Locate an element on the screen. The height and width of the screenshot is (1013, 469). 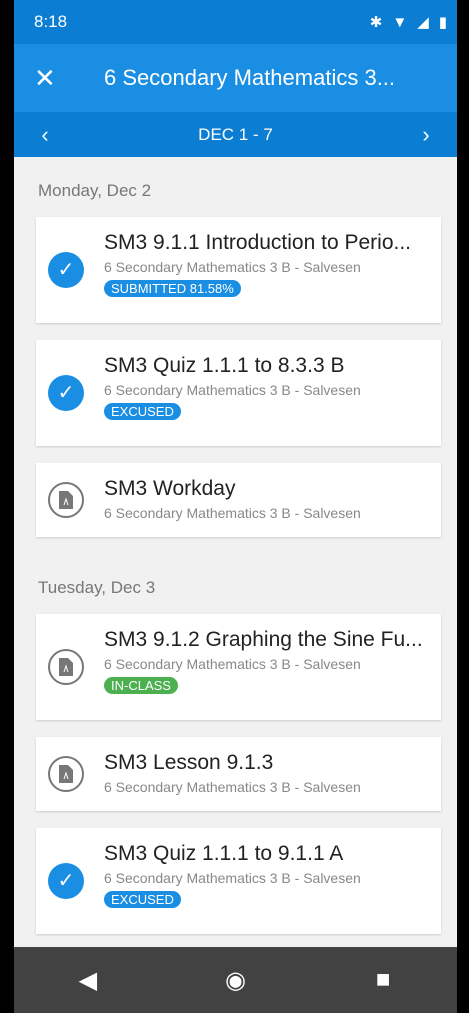
wifi-icon: ▼ is located at coordinates (400, 22).